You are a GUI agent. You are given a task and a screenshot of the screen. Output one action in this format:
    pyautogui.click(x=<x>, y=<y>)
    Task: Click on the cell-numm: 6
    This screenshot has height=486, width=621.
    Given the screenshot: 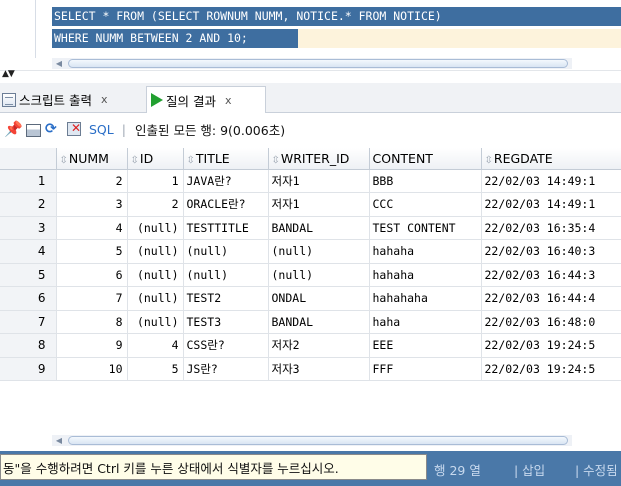 What is the action you would take?
    pyautogui.click(x=92, y=275)
    